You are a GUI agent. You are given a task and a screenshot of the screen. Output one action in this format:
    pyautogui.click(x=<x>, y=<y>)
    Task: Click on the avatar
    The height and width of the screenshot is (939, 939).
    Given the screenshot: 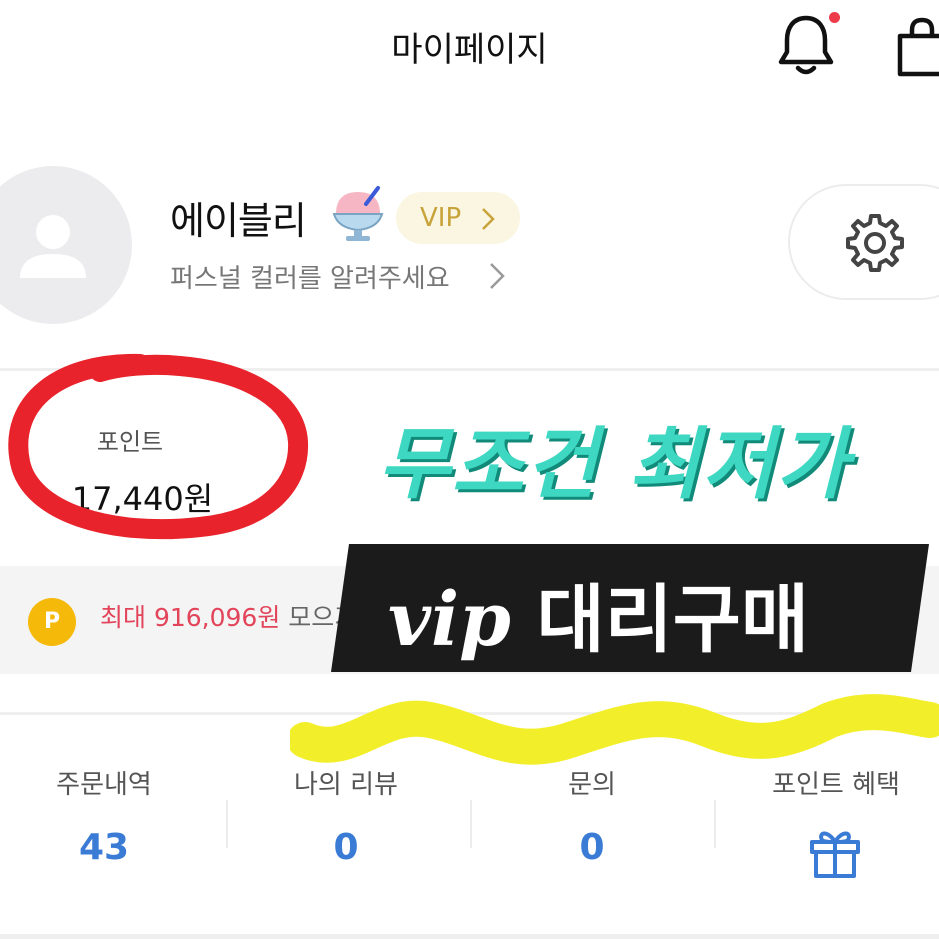 What is the action you would take?
    pyautogui.click(x=66, y=245)
    